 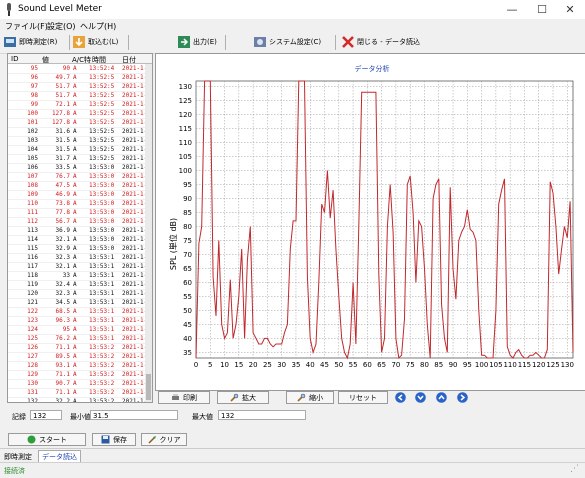 What do you see at coordinates (61, 26) in the screenshot?
I see `menu-settings: 設定(O)` at bounding box center [61, 26].